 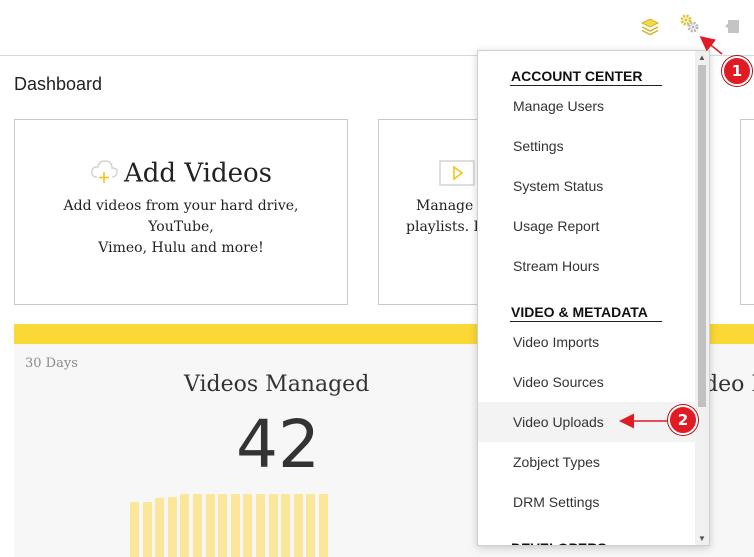 I want to click on gear-icon, so click(x=690, y=24).